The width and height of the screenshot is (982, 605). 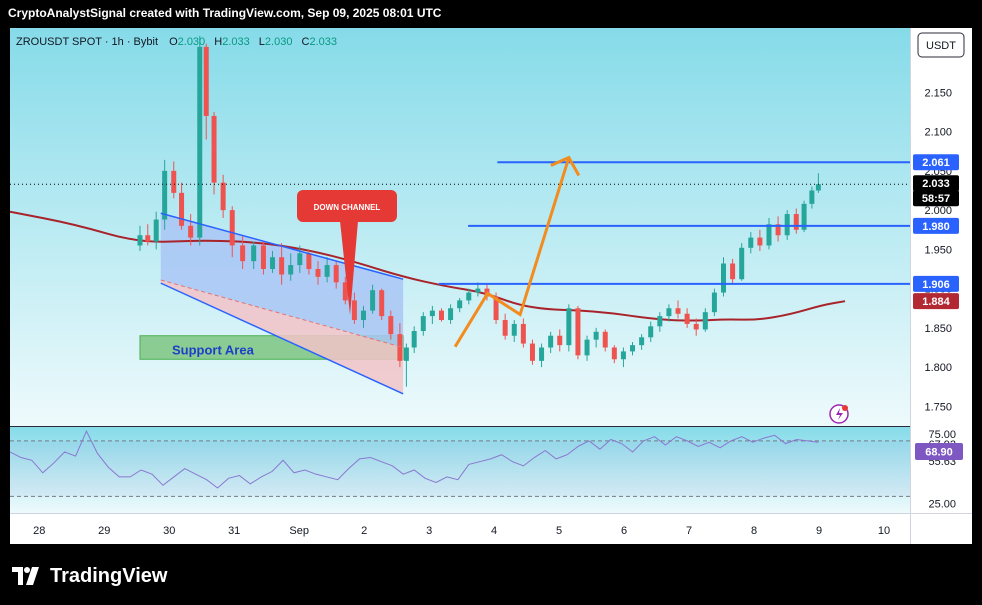 What do you see at coordinates (279, 42) in the screenshot?
I see `low-value: 2.030` at bounding box center [279, 42].